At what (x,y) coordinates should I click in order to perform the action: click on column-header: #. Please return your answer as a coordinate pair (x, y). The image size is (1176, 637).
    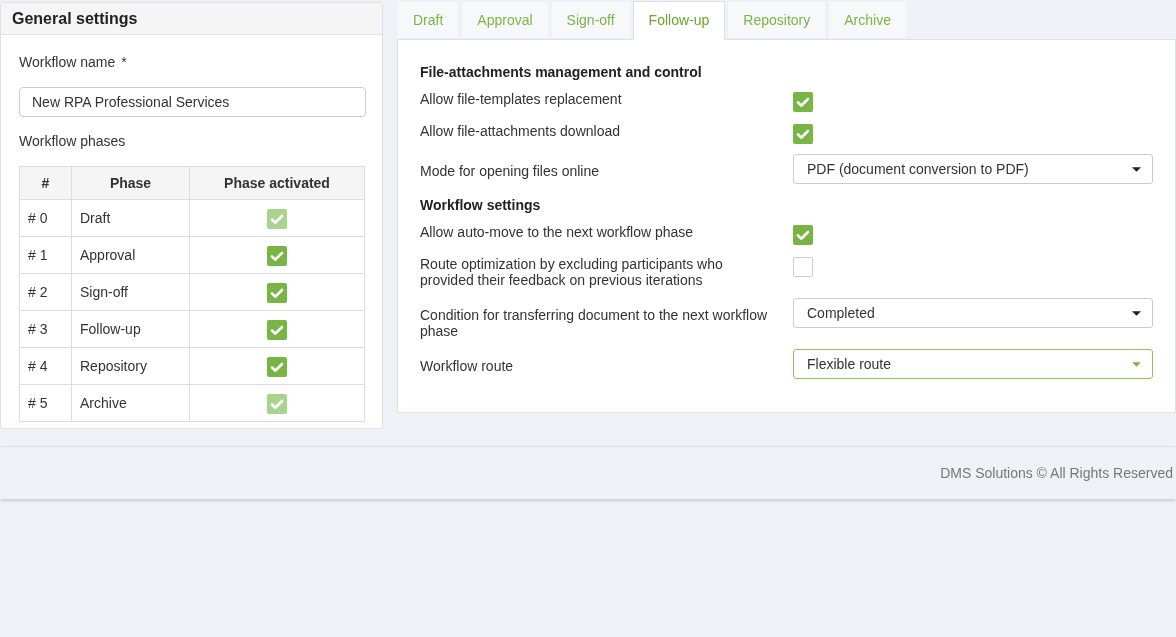
    Looking at the image, I should click on (45, 183).